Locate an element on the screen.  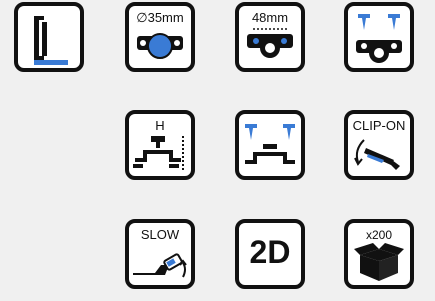
hinge-profile-tile is located at coordinates (49, 37).